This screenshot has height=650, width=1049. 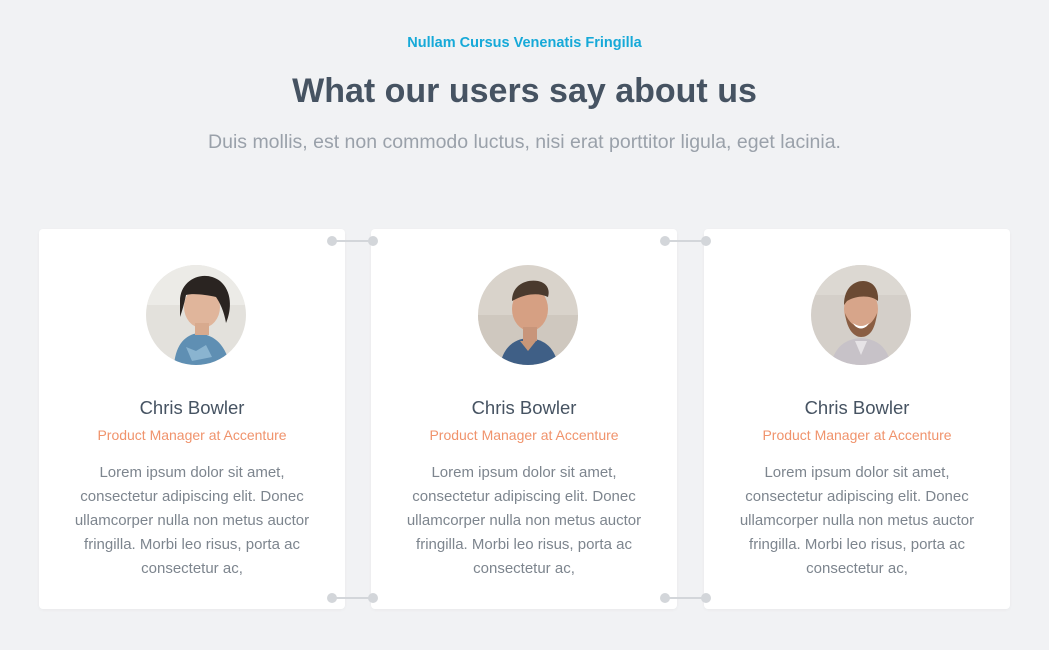 What do you see at coordinates (861, 315) in the screenshot?
I see `bearded-man-portrait-icon` at bounding box center [861, 315].